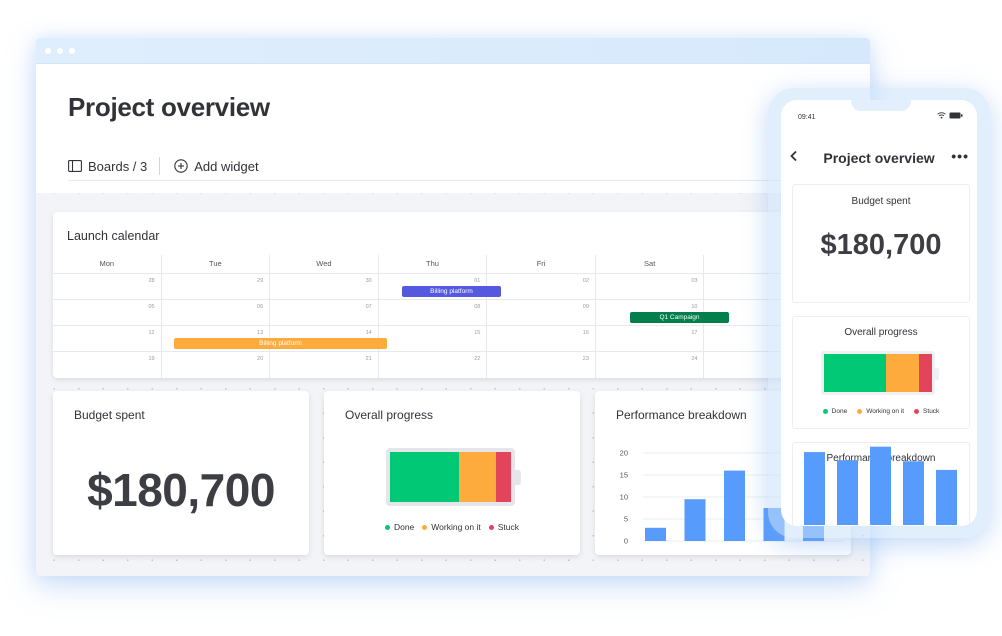 Image resolution: width=1002 pixels, height=636 pixels. What do you see at coordinates (452, 527) in the screenshot?
I see `progress-legend: Done Working on it Stuck` at bounding box center [452, 527].